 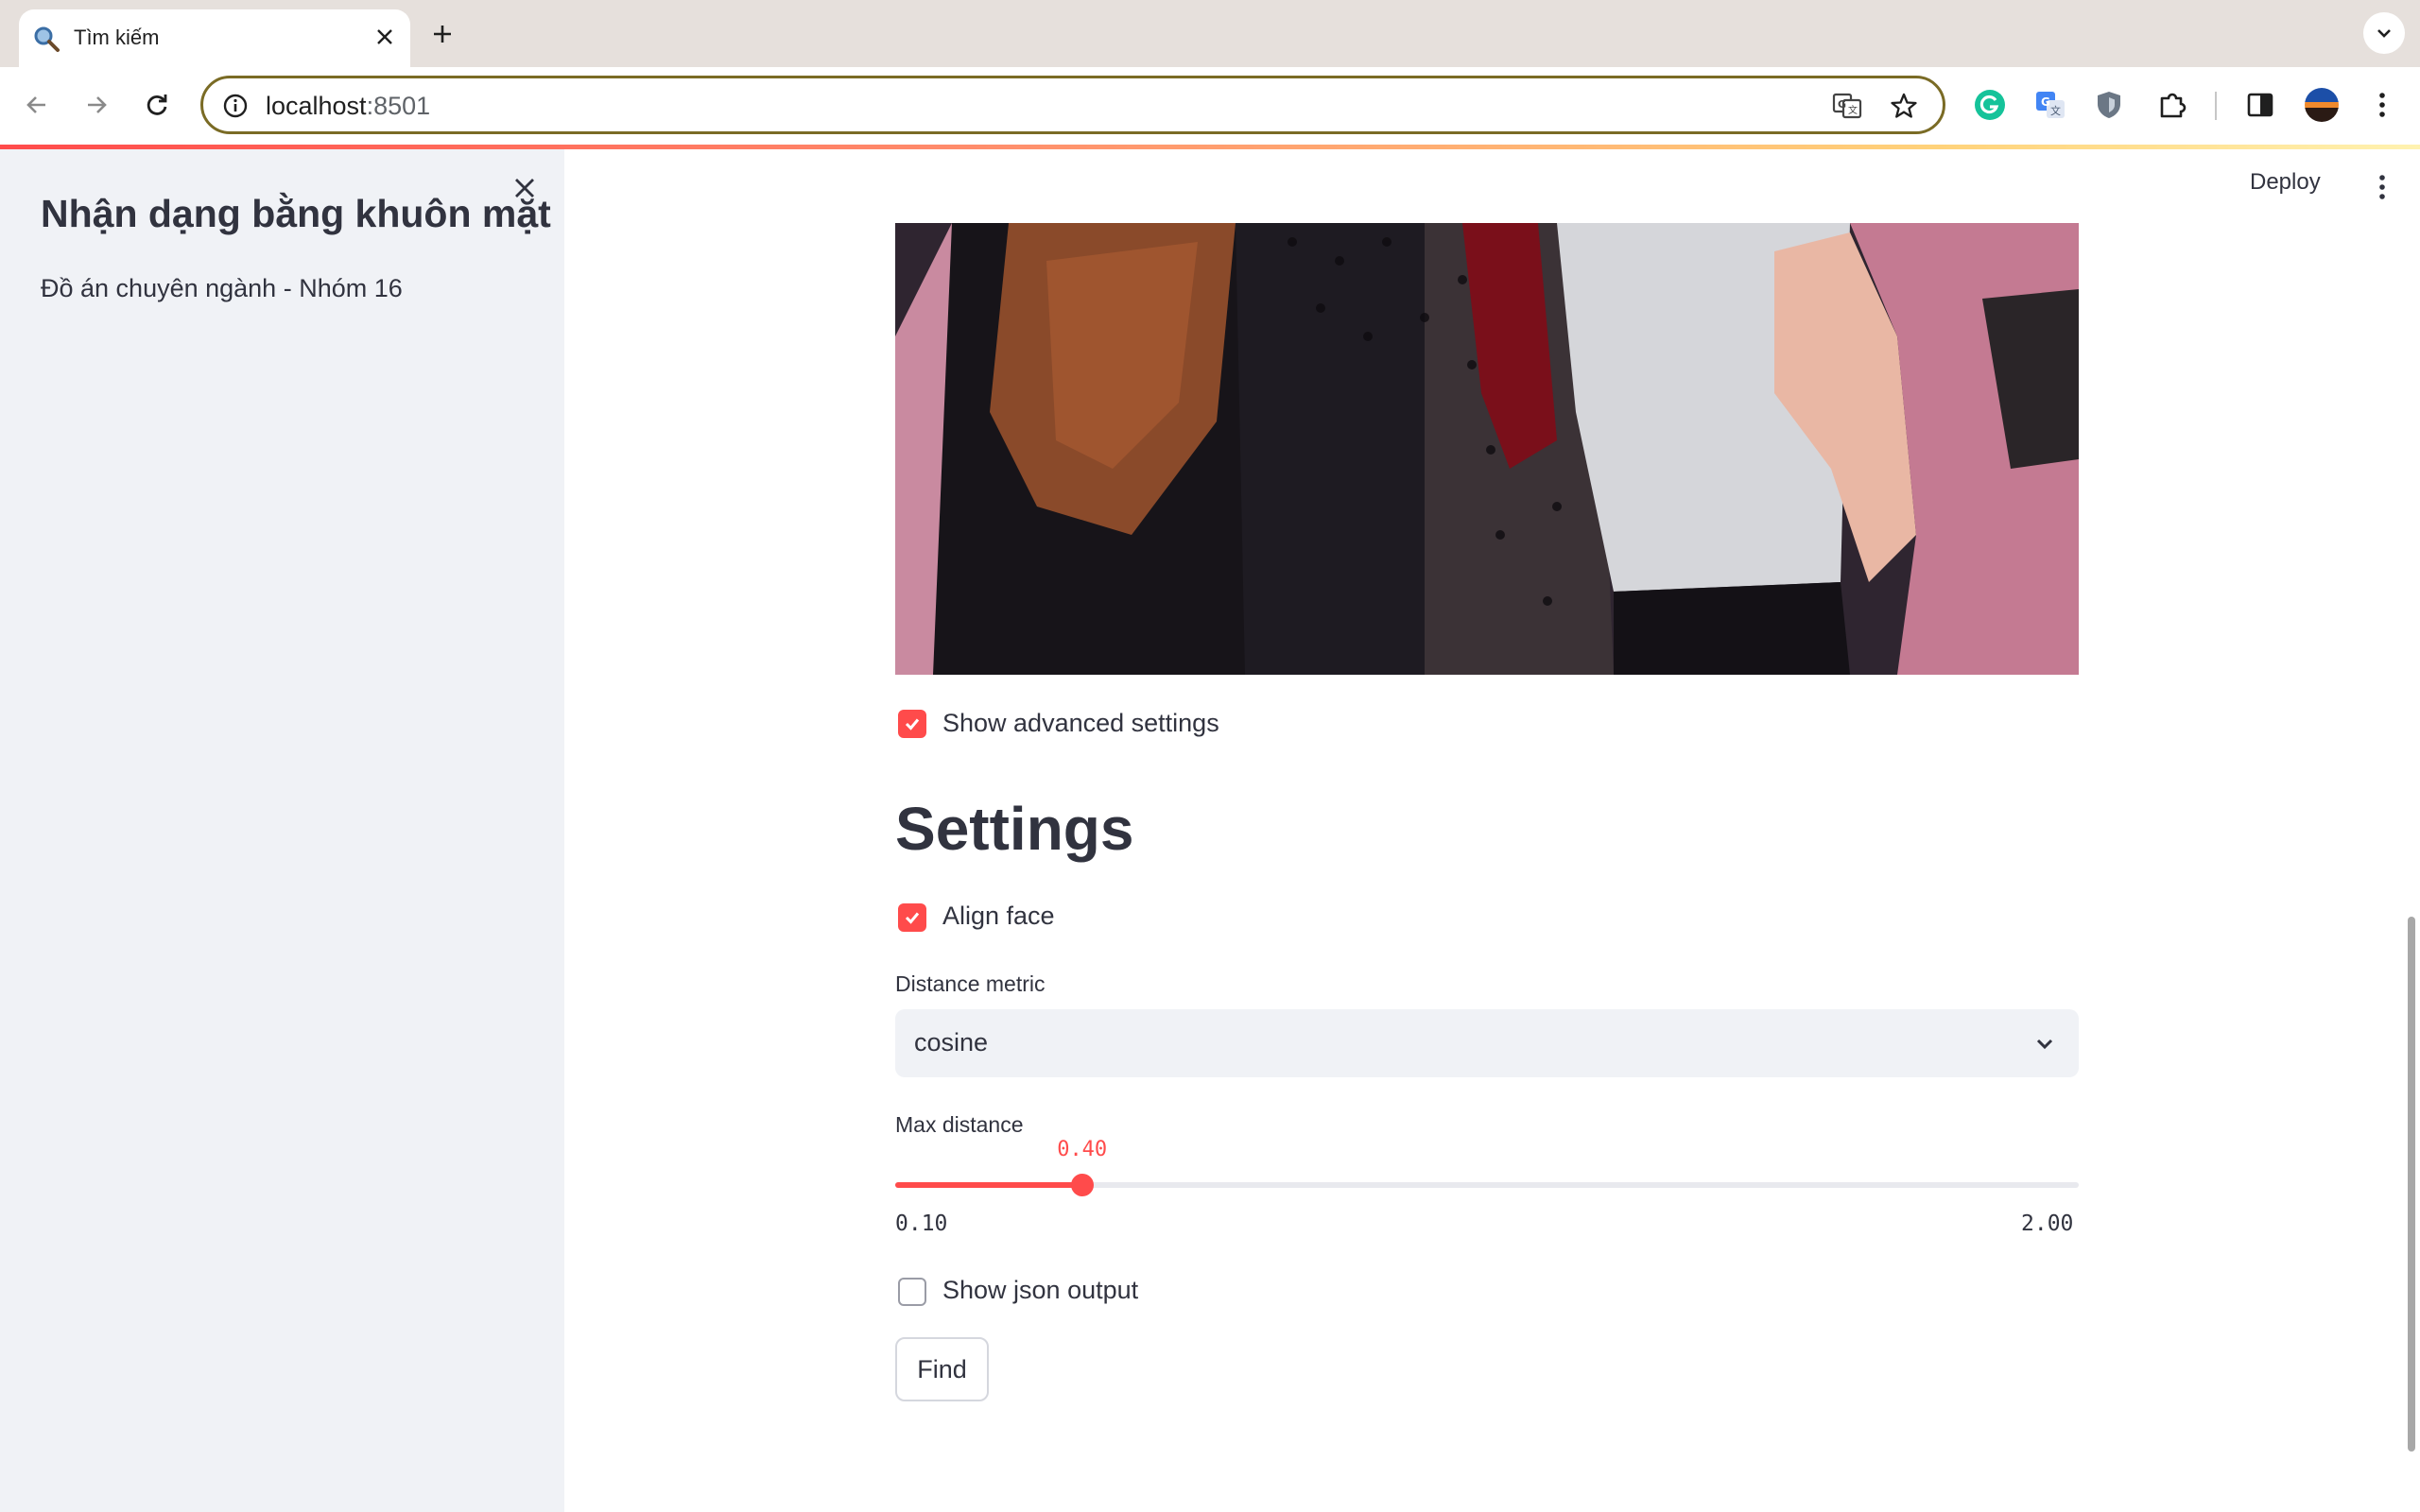 What do you see at coordinates (970, 983) in the screenshot?
I see `distance-metric-label: Distance metric` at bounding box center [970, 983].